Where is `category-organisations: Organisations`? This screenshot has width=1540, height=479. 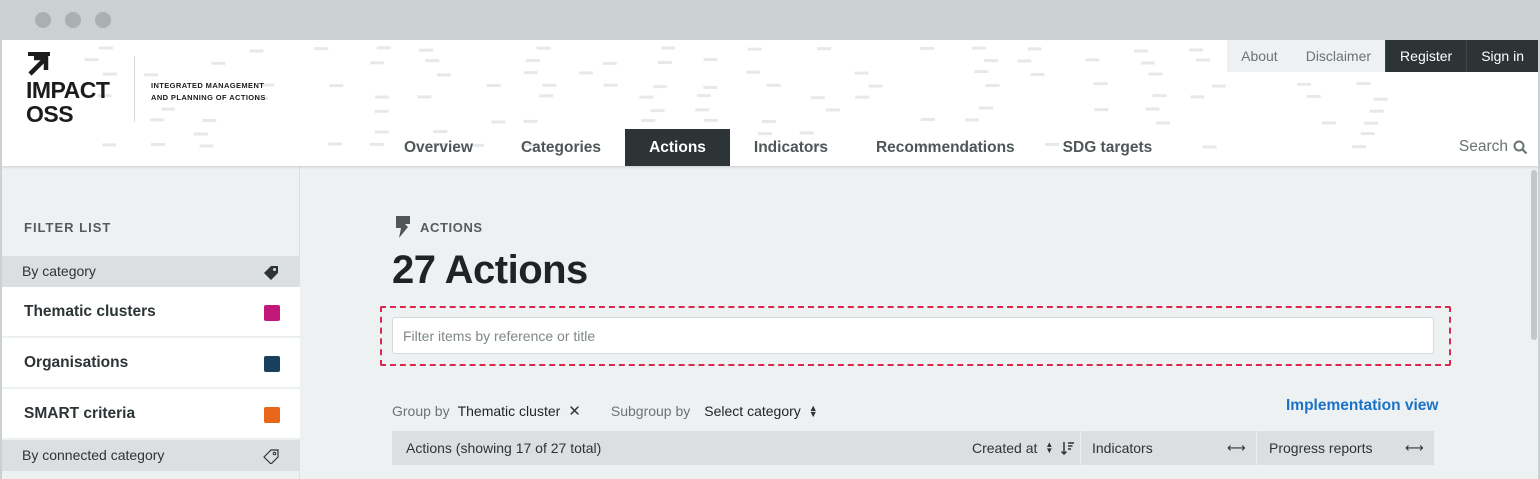
category-organisations: Organisations is located at coordinates (151, 363).